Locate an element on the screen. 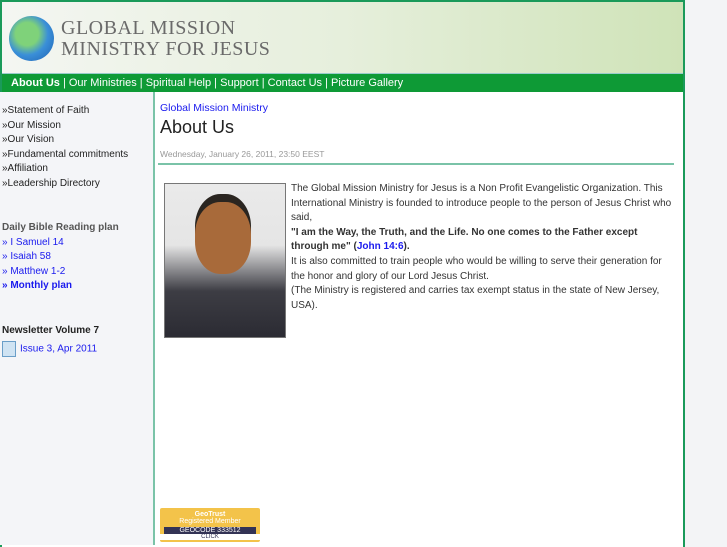 The width and height of the screenshot is (727, 547). bible-reading-link: » I Samuel 14 is located at coordinates (76, 243).